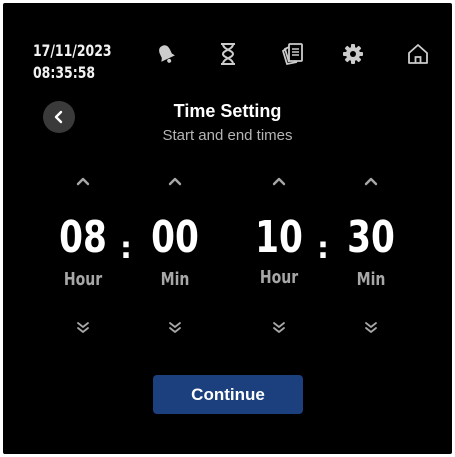 The image size is (455, 457). What do you see at coordinates (418, 54) in the screenshot?
I see `home-icon` at bounding box center [418, 54].